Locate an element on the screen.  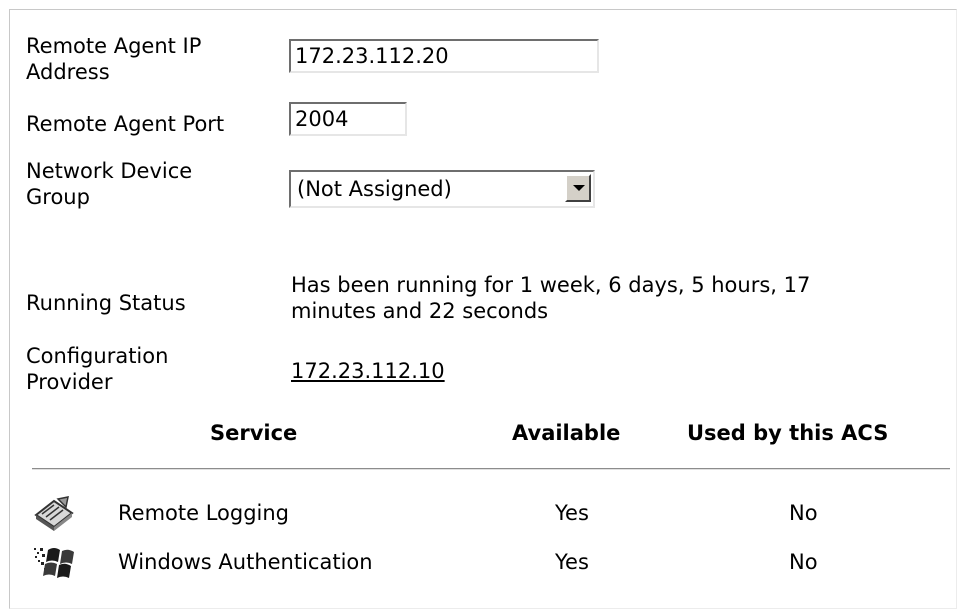
column-header-available: Available is located at coordinates (566, 433).